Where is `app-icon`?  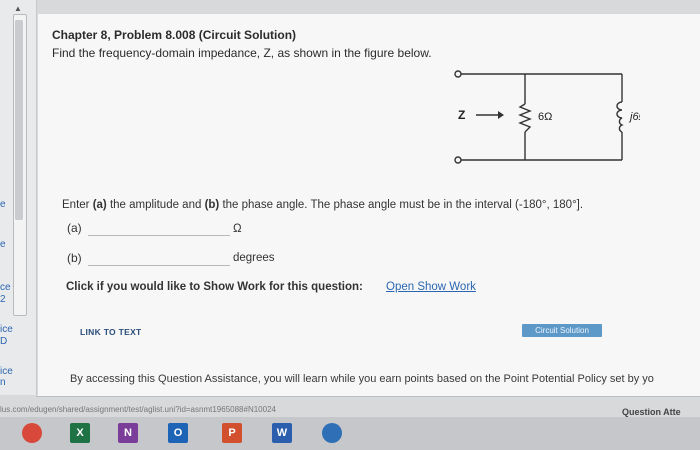
app-icon is located at coordinates (332, 433).